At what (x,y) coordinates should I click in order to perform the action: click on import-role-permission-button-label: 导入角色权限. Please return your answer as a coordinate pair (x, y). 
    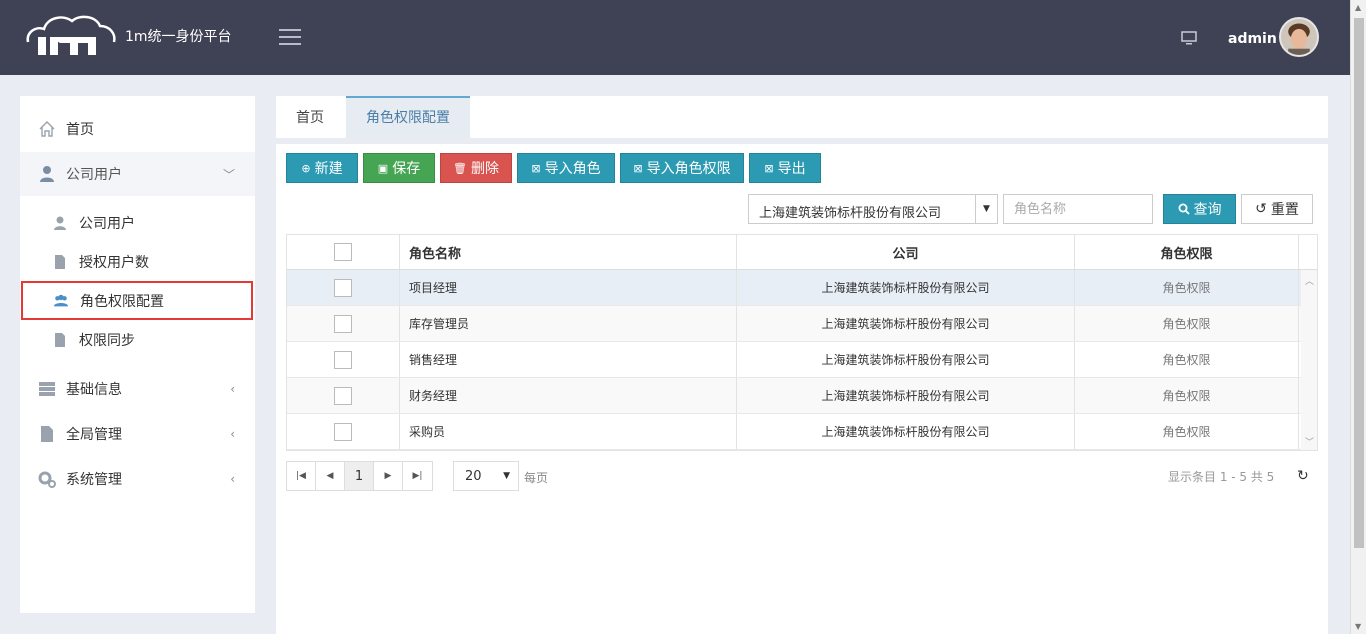
    Looking at the image, I should click on (688, 169).